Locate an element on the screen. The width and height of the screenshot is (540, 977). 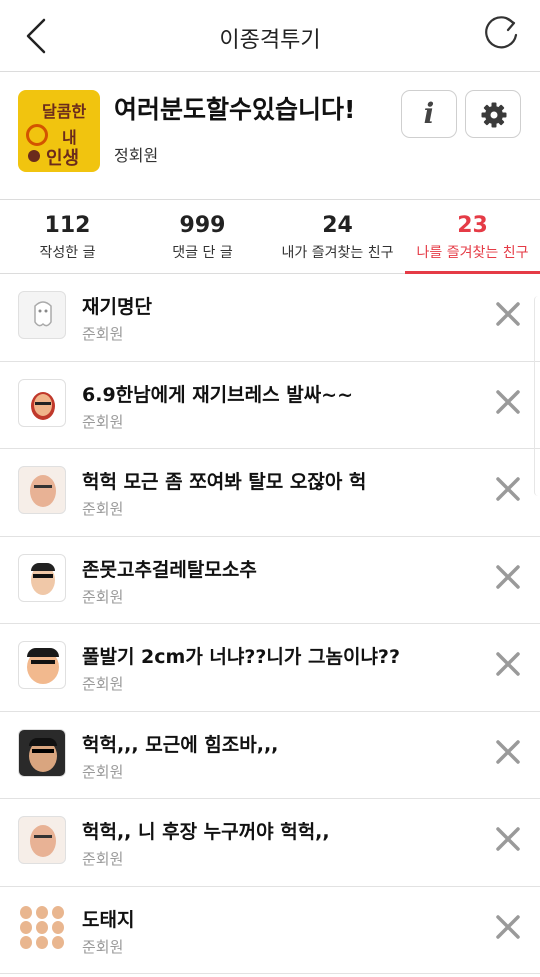
stat-label: 작성한 글 is located at coordinates (67, 253).